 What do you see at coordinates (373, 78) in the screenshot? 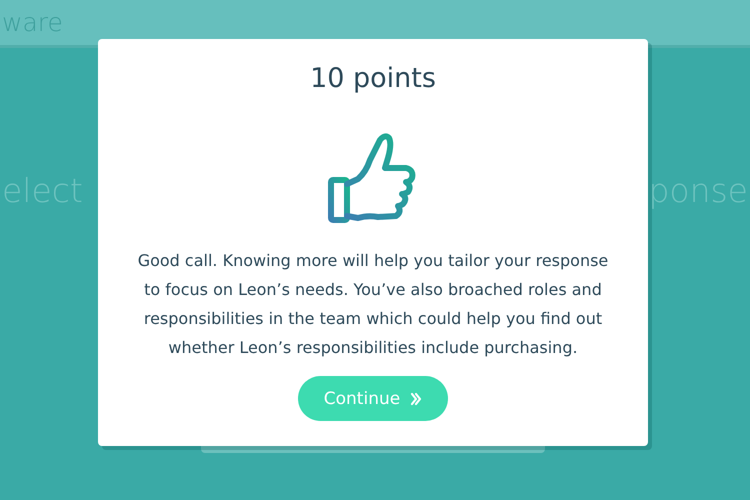
I see `dialog-title: 10 points` at bounding box center [373, 78].